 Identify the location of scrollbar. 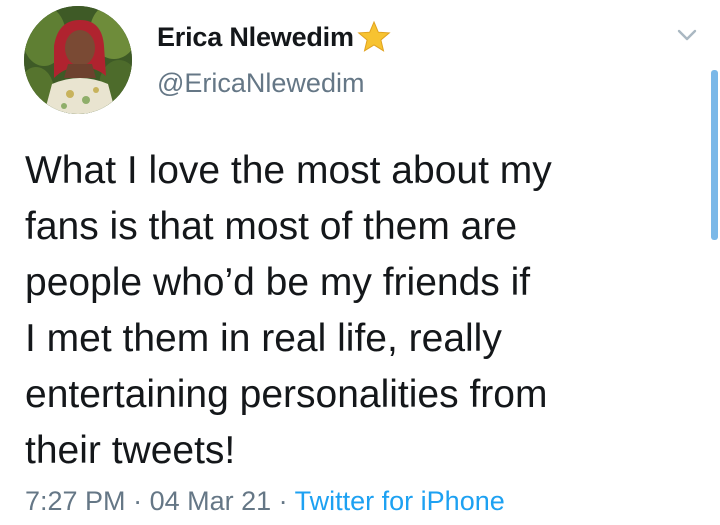
(714, 155).